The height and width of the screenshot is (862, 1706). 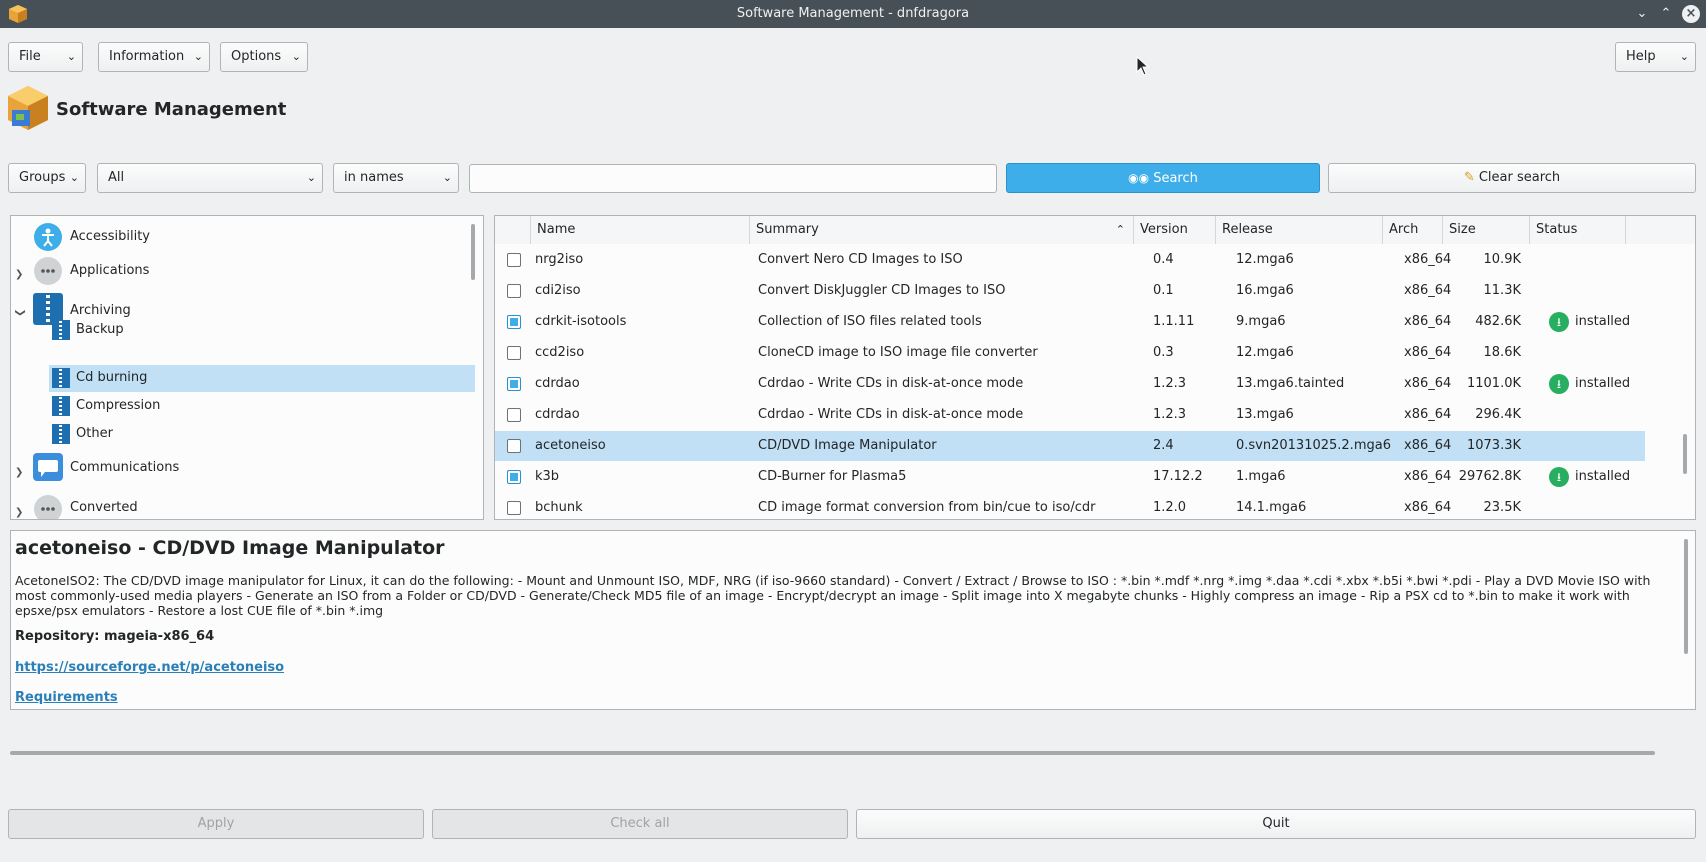 What do you see at coordinates (66, 697) in the screenshot?
I see `details-requirements-link: Requirements` at bounding box center [66, 697].